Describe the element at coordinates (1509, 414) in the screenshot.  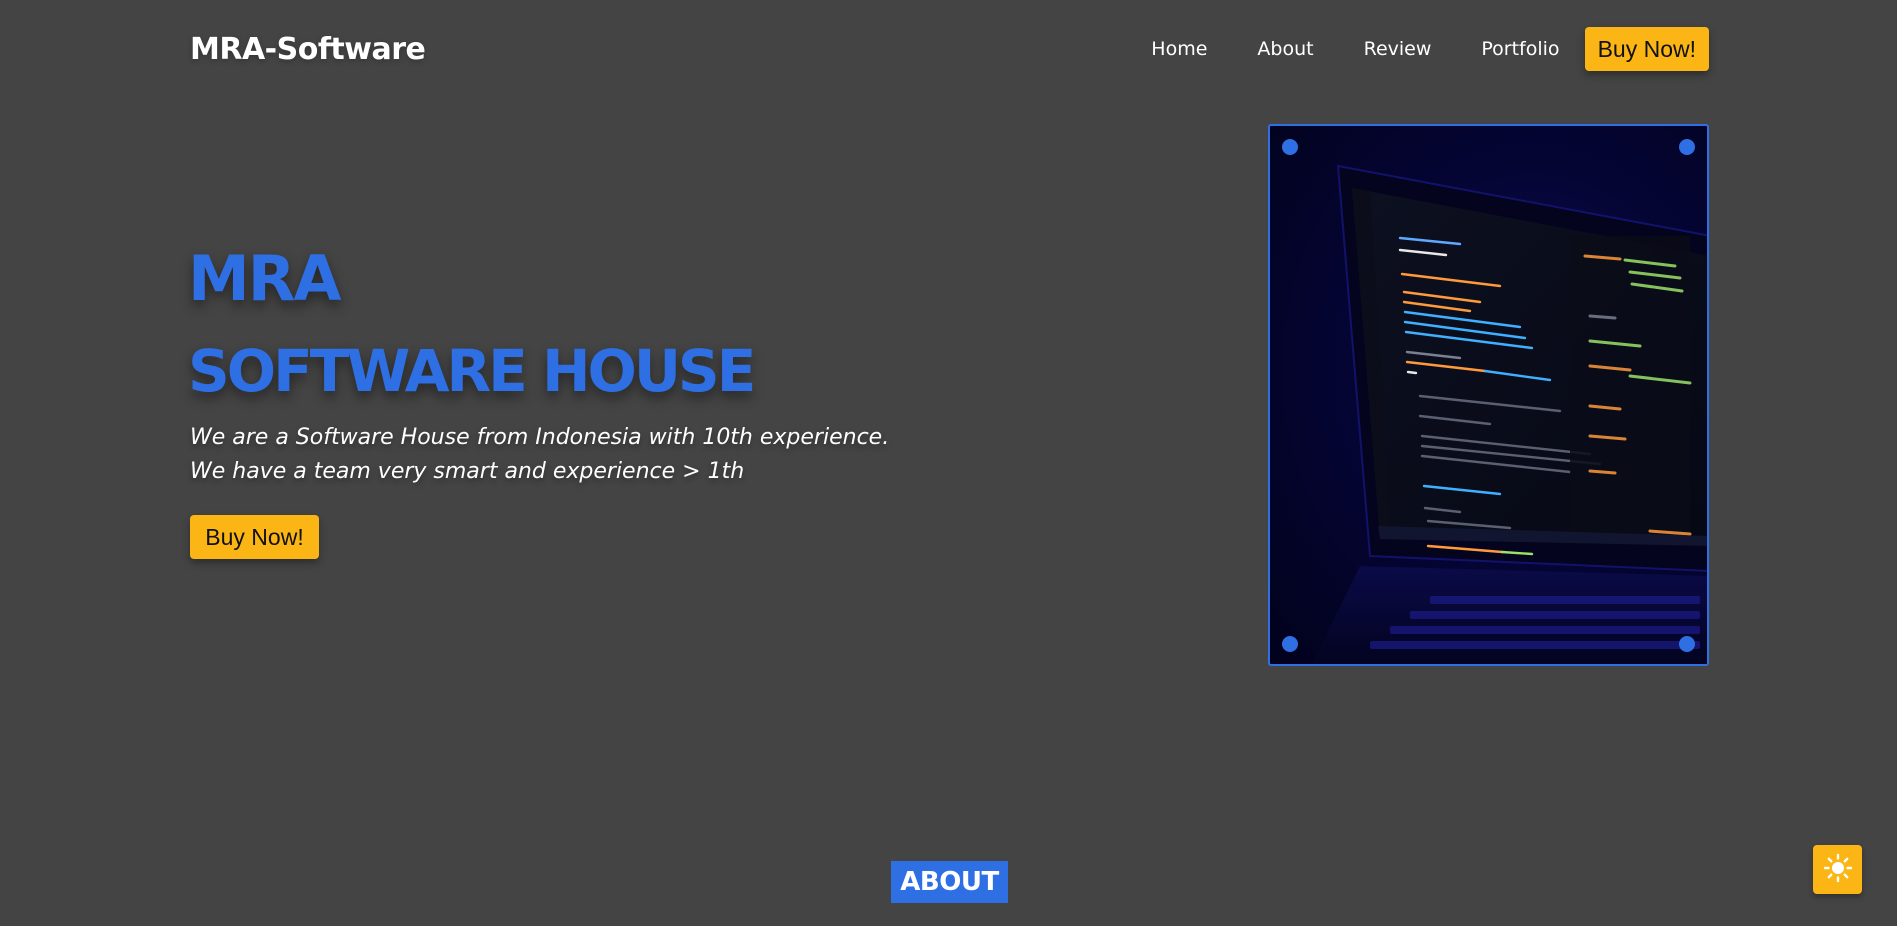
I see `laptop-code-illustration` at that location.